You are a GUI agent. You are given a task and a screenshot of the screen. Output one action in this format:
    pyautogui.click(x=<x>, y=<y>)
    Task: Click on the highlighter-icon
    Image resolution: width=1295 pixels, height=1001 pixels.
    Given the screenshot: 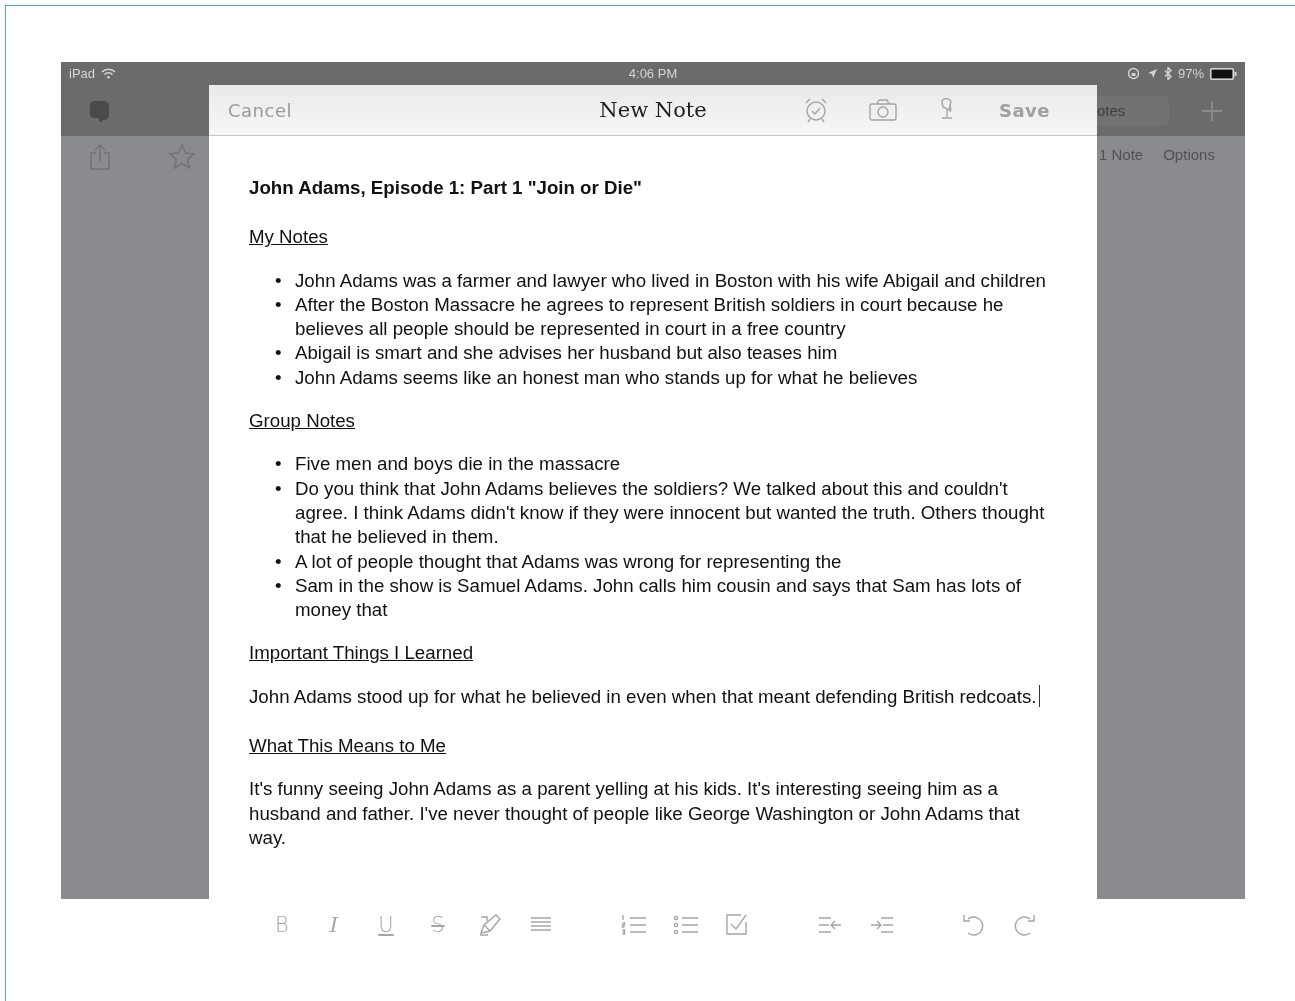 What is the action you would take?
    pyautogui.click(x=490, y=925)
    